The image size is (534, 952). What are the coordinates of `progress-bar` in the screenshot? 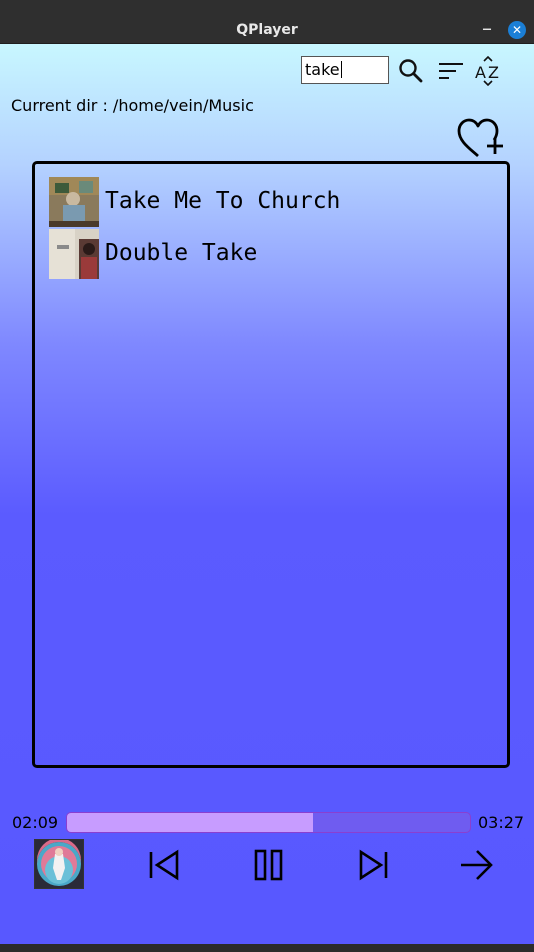 It's located at (268, 822).